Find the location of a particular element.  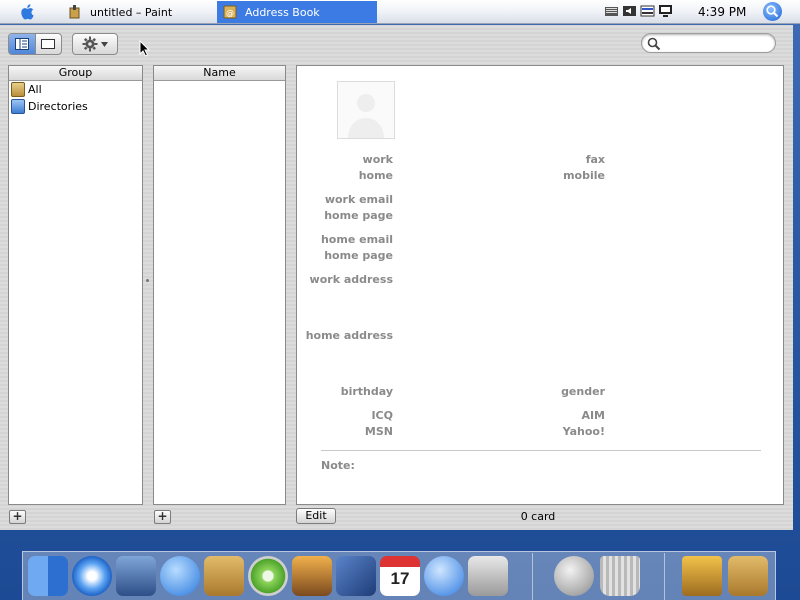

system-tray is located at coordinates (638, 11).